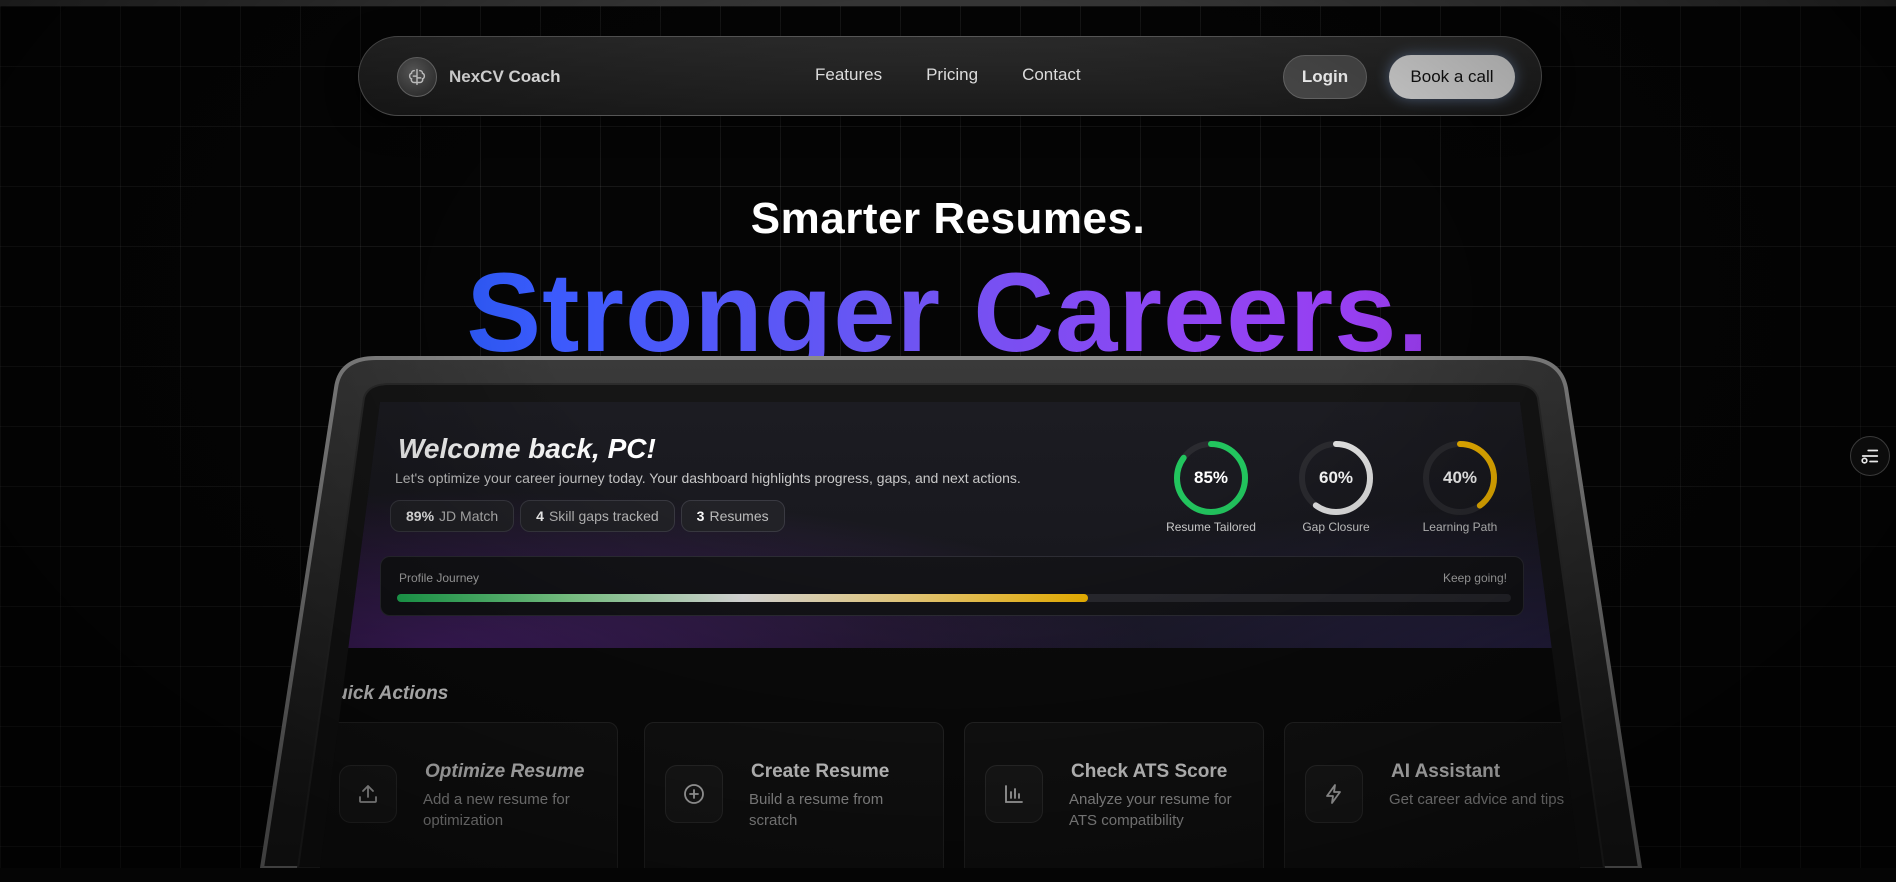 This screenshot has height=882, width=1896. What do you see at coordinates (1211, 527) in the screenshot?
I see `ring-label: Resume Tailored` at bounding box center [1211, 527].